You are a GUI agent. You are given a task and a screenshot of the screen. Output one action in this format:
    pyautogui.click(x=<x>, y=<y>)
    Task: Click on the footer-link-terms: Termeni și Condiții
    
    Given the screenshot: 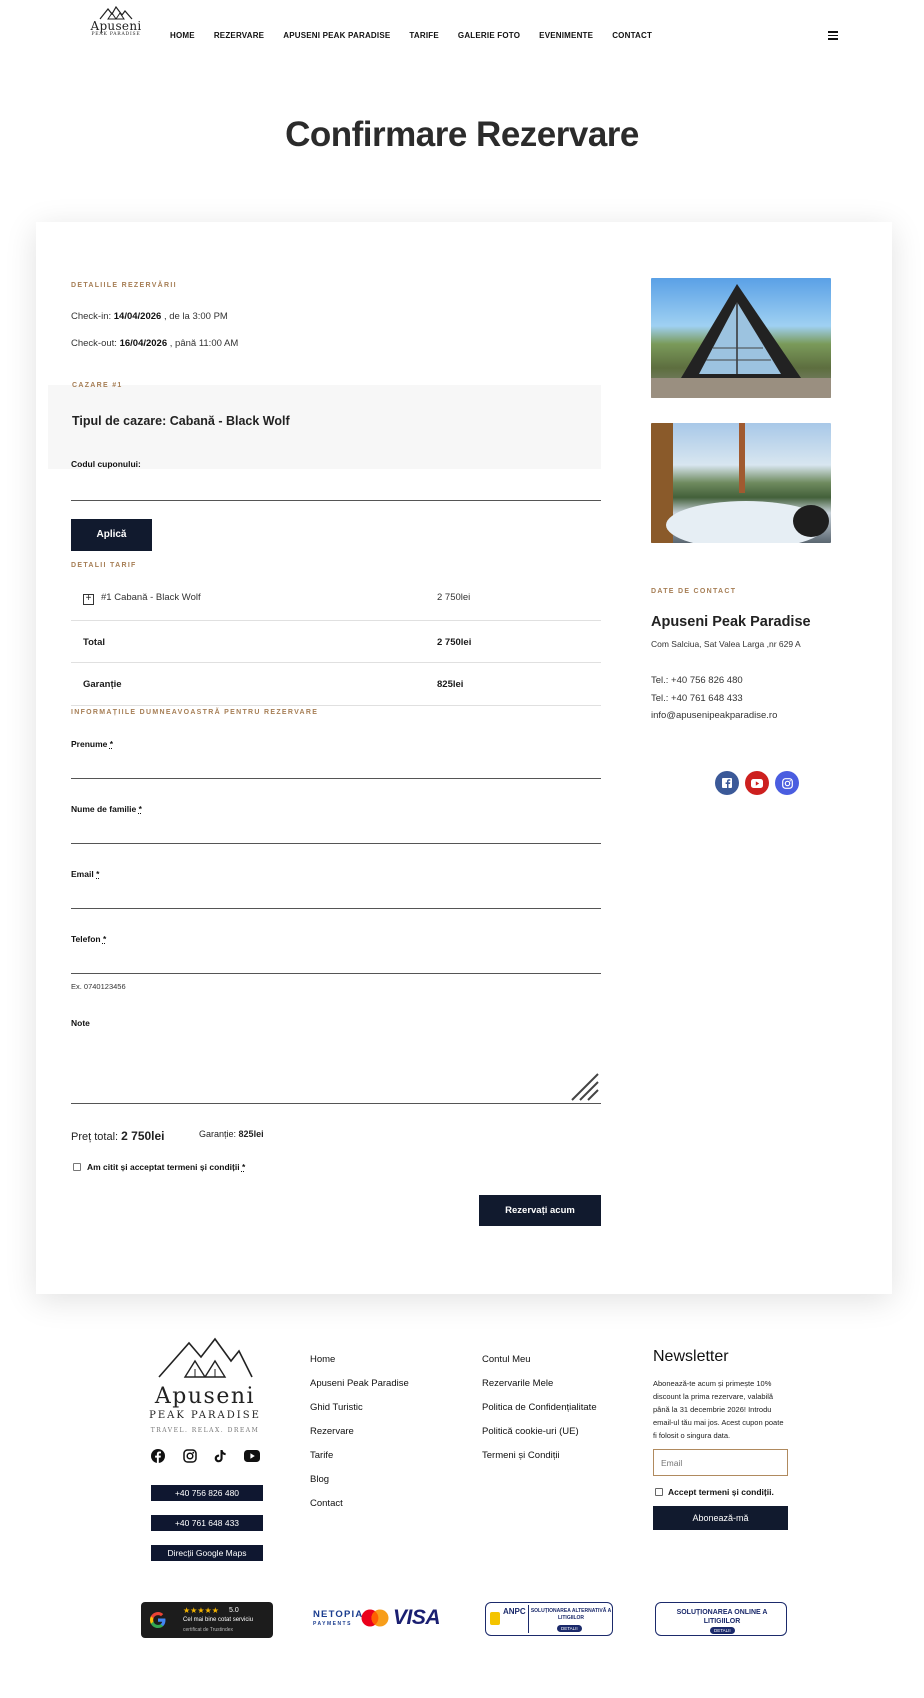 What is the action you would take?
    pyautogui.click(x=539, y=1462)
    